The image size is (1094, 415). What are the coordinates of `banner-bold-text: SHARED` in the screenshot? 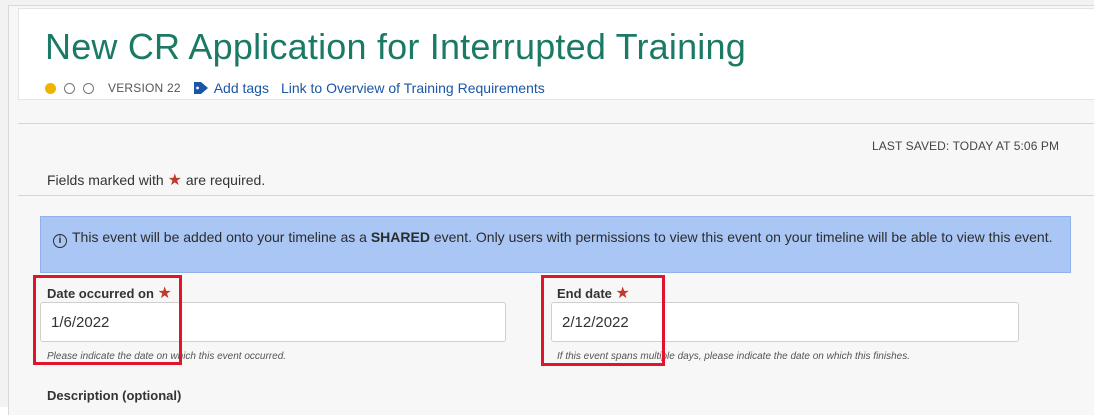 It's located at (400, 237).